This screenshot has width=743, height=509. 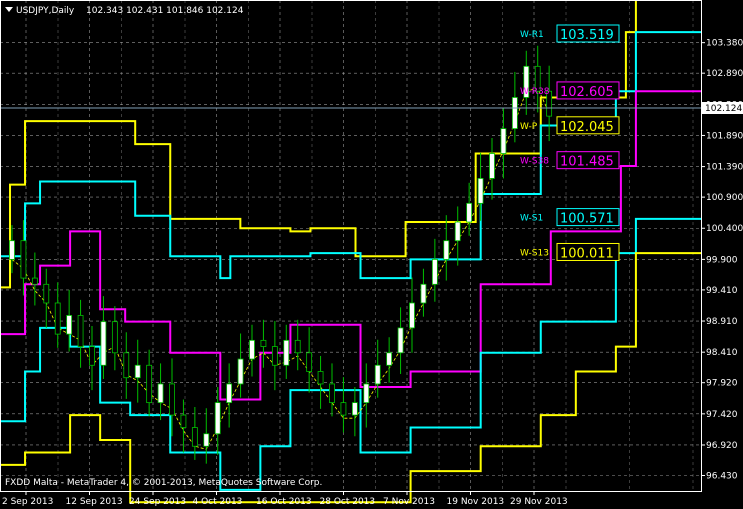 What do you see at coordinates (722, 446) in the screenshot?
I see `y-tick-label: 96.920` at bounding box center [722, 446].